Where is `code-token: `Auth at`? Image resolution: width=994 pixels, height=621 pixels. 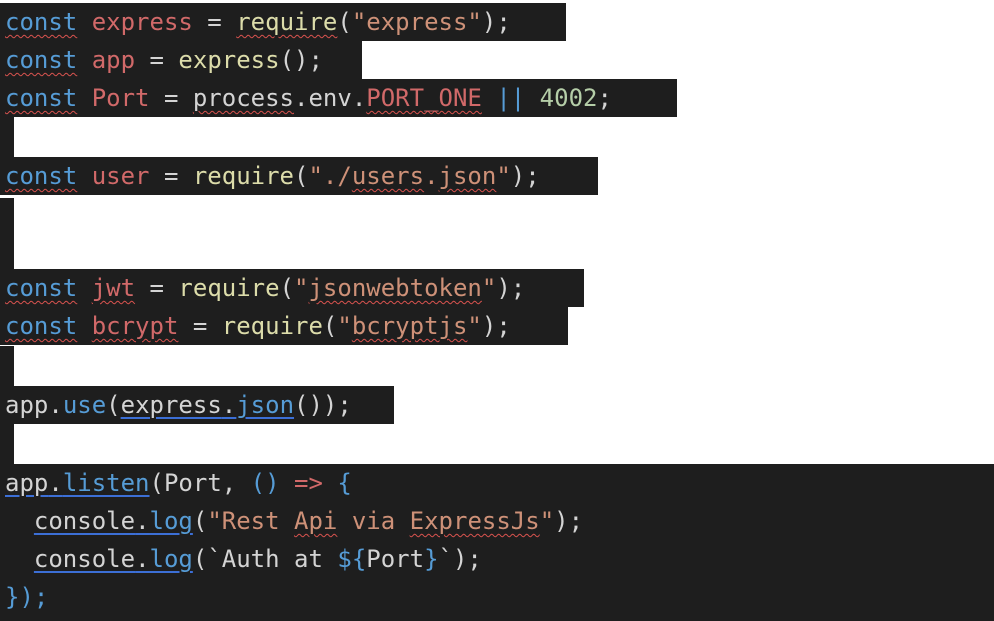
code-token: `Auth at is located at coordinates (272, 559).